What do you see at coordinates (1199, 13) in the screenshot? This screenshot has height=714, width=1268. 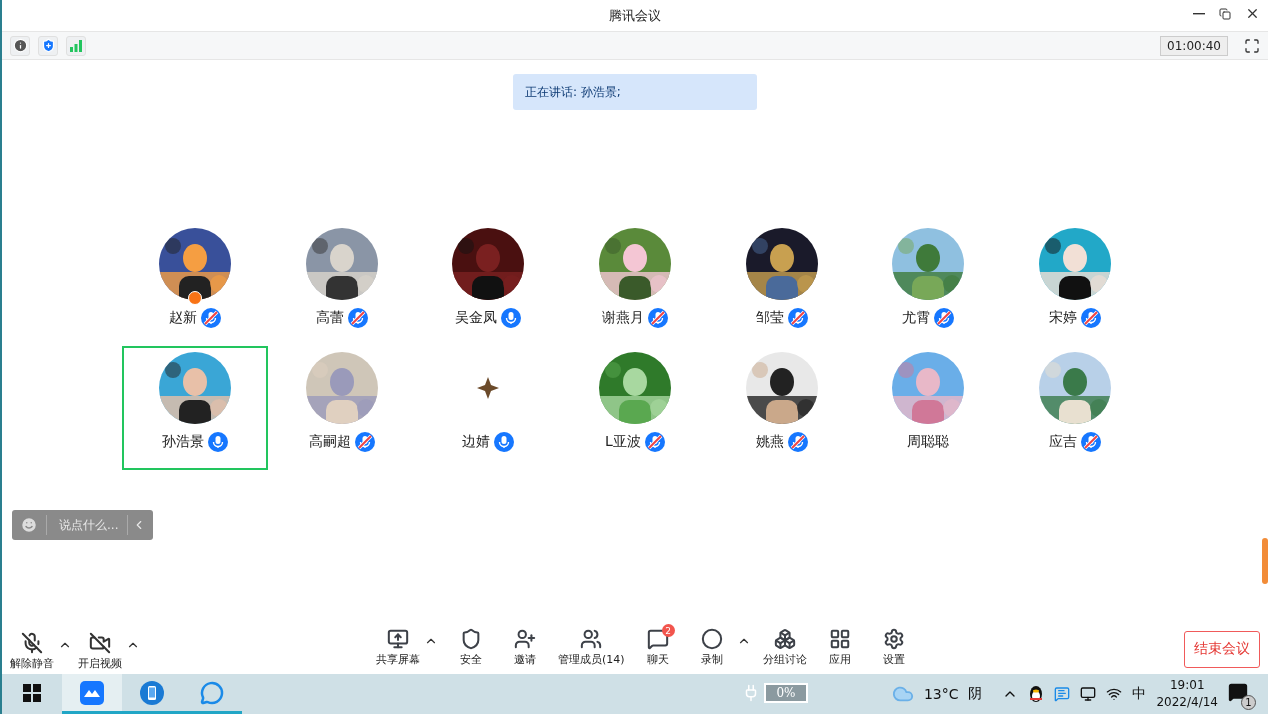 I see `minimize-icon` at bounding box center [1199, 13].